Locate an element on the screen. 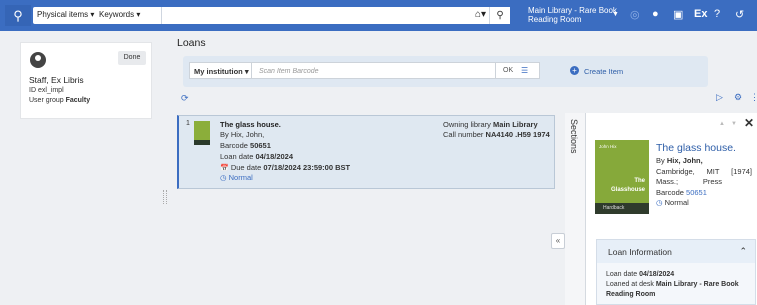 Image resolution: width=757 pixels, height=305 pixels. li-desk-cont: Reading Room is located at coordinates (631, 294).